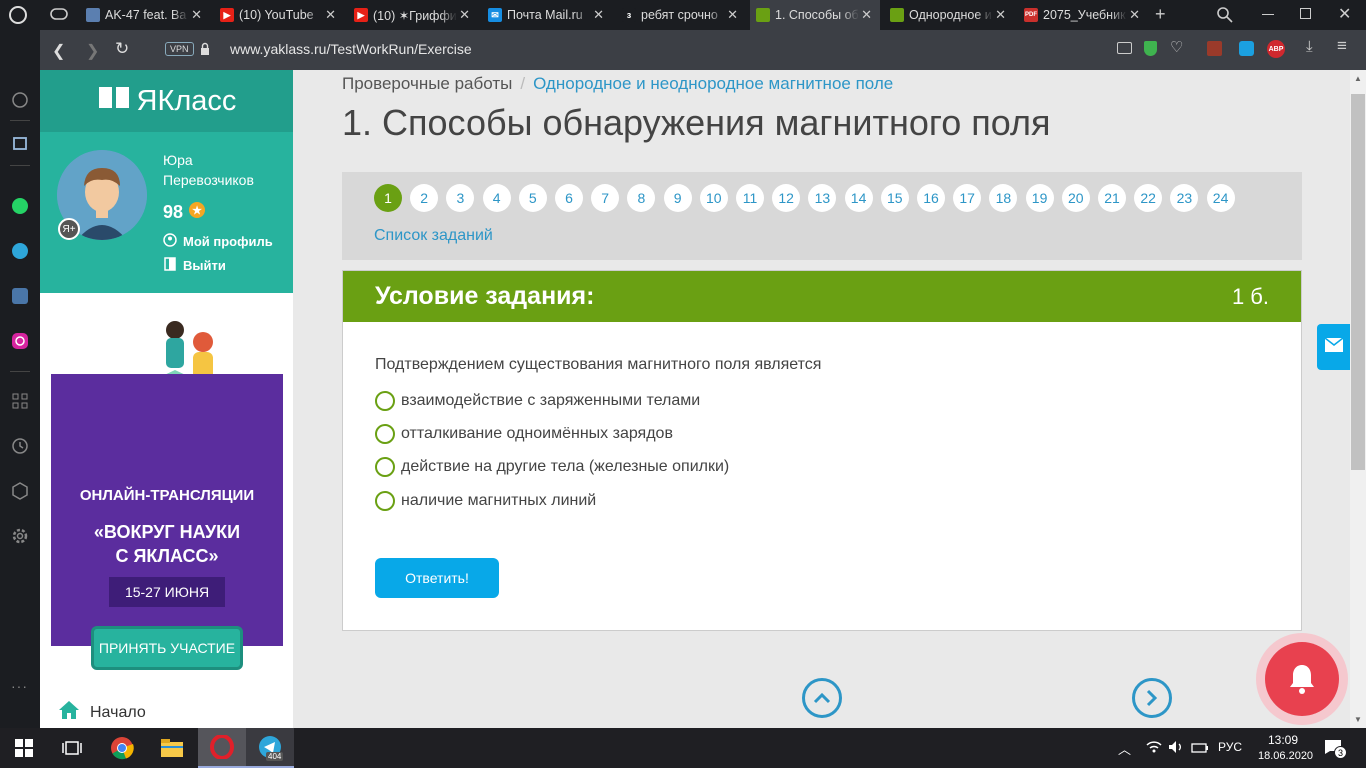 The image size is (1366, 768). I want to click on file-explorer-icon, so click(172, 748).